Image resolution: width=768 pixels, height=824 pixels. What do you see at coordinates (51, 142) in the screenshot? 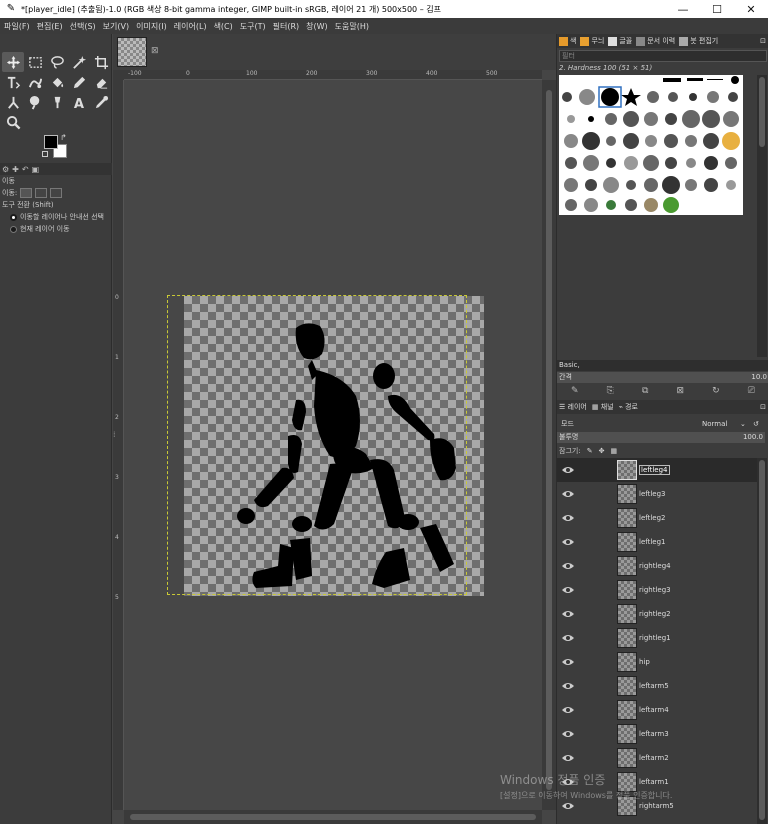
I see `foreground-color` at bounding box center [51, 142].